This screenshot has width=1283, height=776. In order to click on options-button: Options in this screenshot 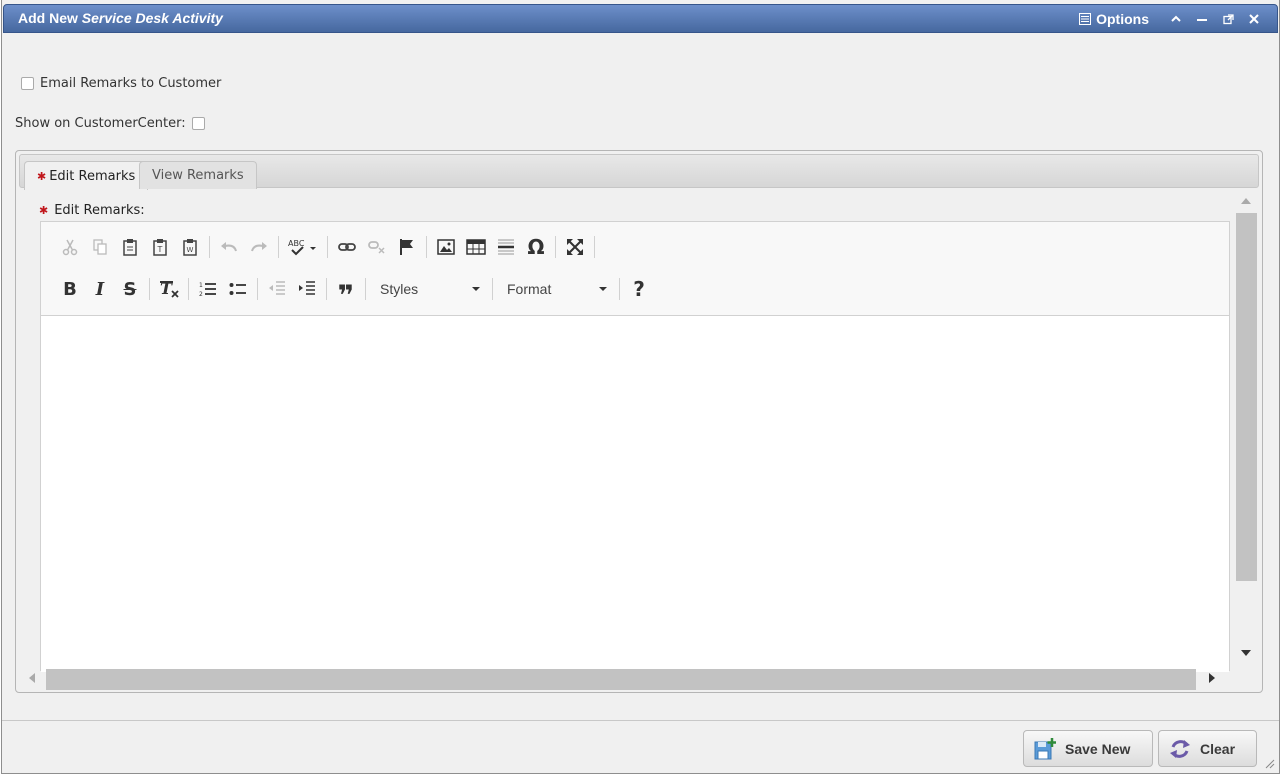, I will do `click(1114, 19)`.